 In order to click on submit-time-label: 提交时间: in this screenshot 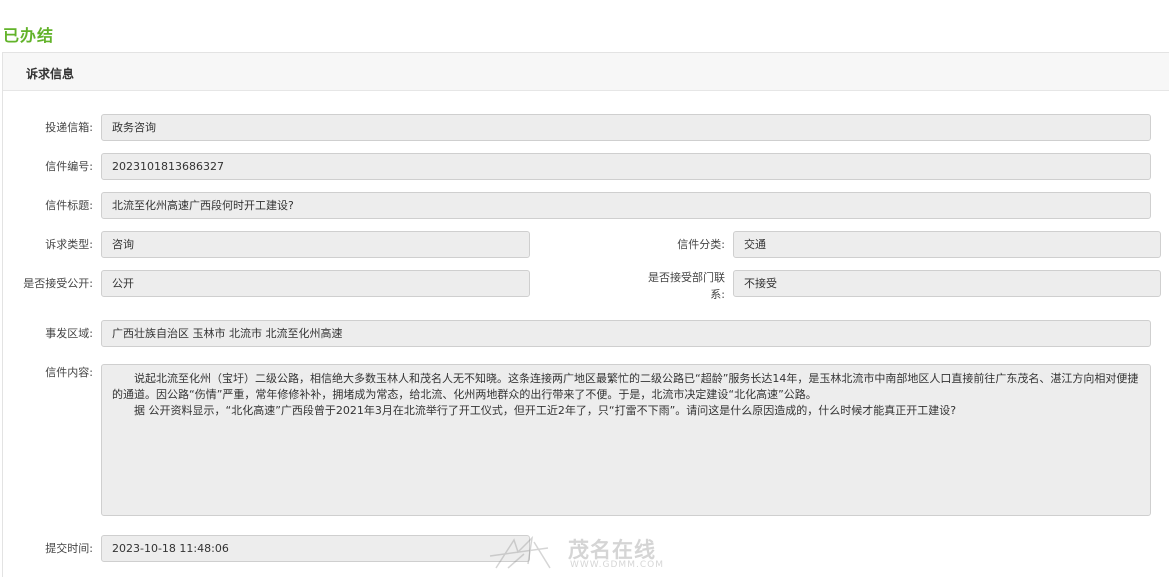, I will do `click(69, 548)`.